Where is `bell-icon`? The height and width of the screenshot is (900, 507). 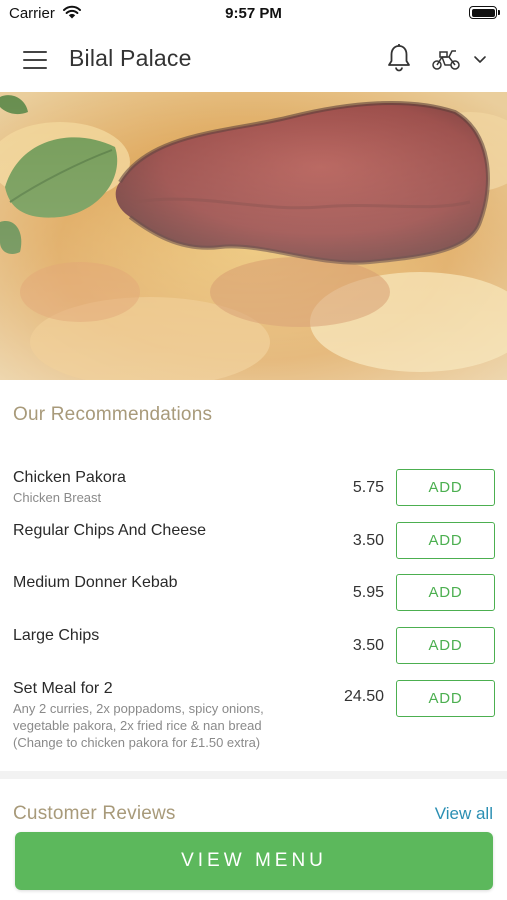 bell-icon is located at coordinates (399, 58).